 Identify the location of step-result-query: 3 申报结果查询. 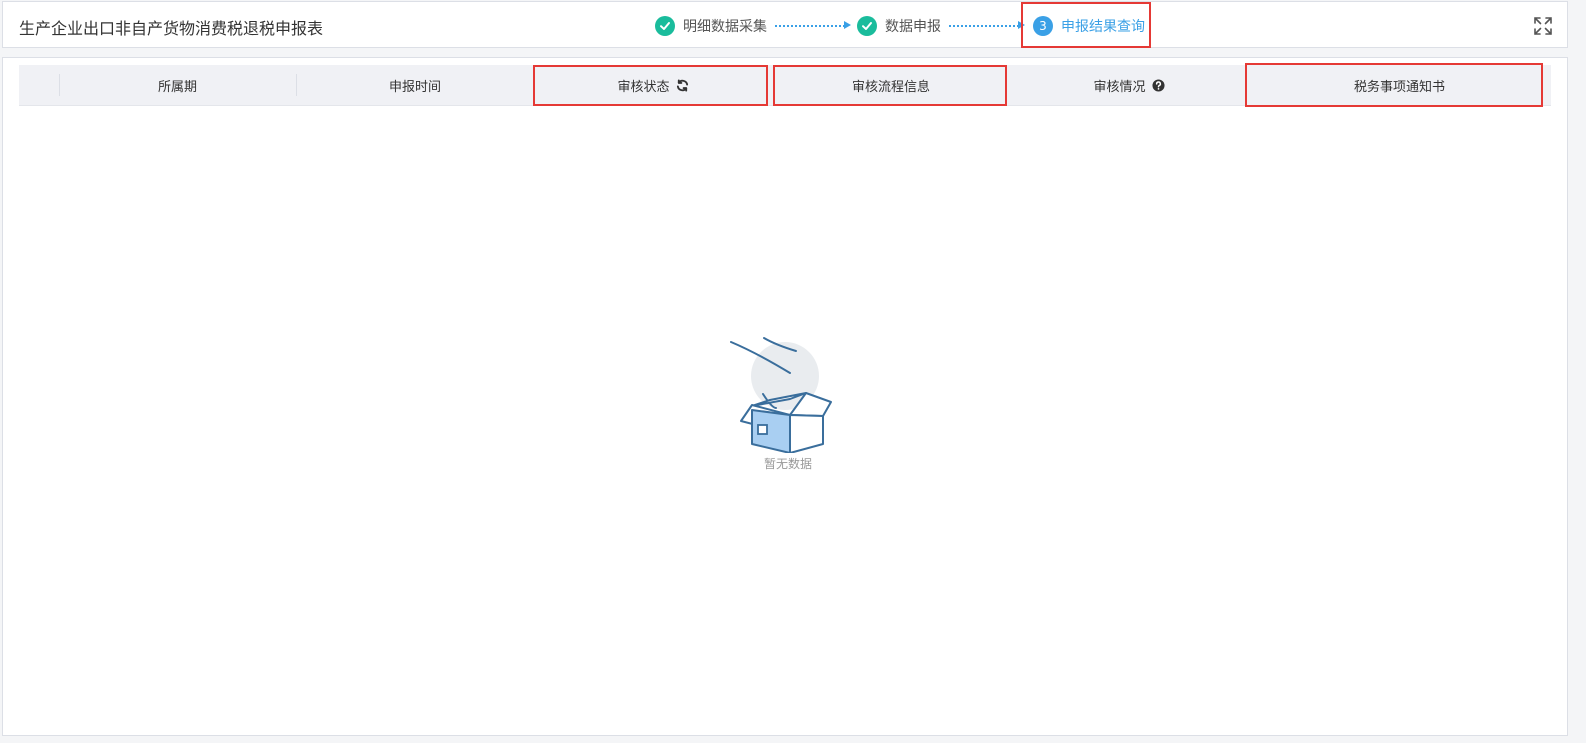
(1089, 25).